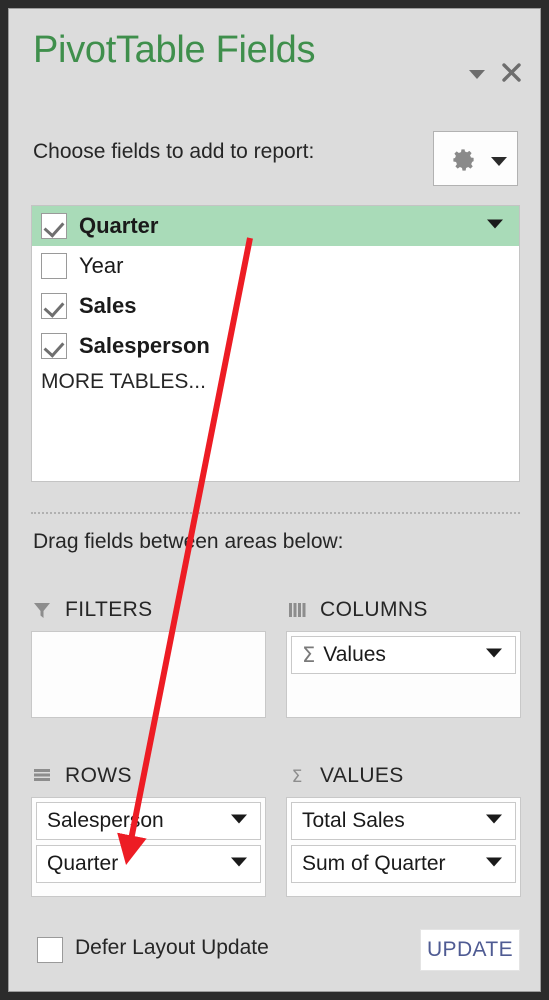  I want to click on gear-icon, so click(463, 162).